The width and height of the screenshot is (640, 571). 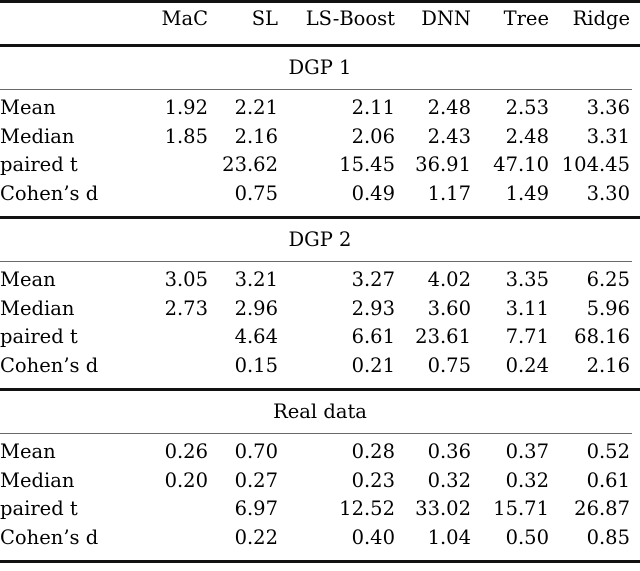 What do you see at coordinates (510, 542) in the screenshot?
I see `cell-tree: 0.50` at bounding box center [510, 542].